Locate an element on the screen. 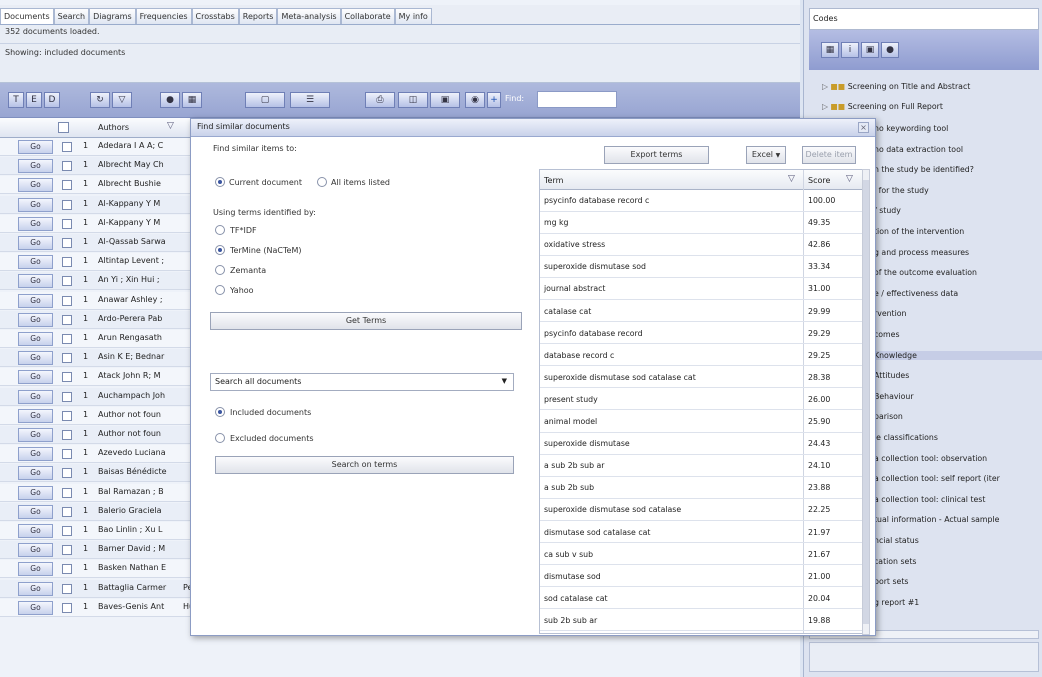 This screenshot has height=677, width=1042. code-item: a collection tool: clinical test is located at coordinates (929, 499).